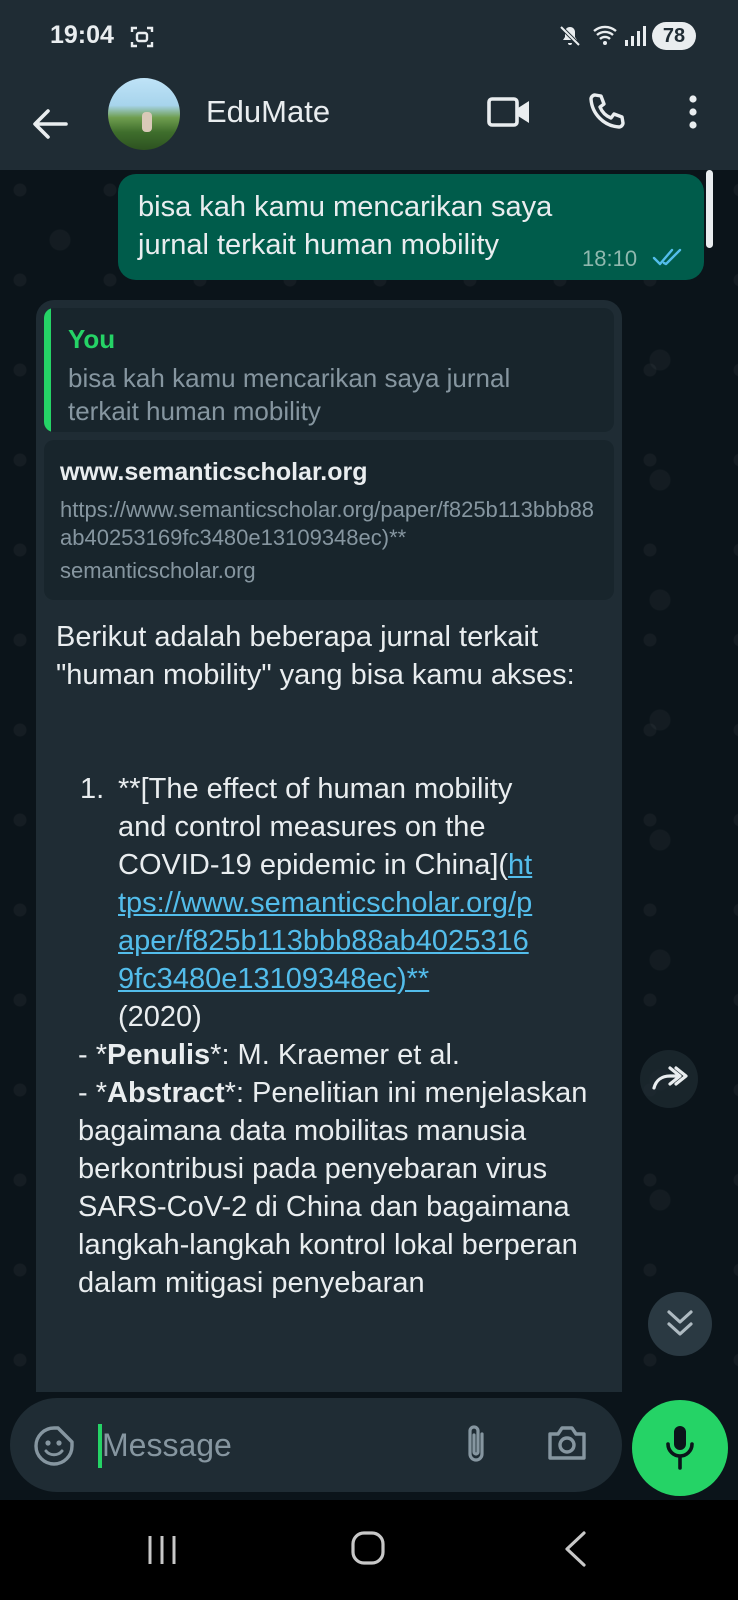 The image size is (738, 1600). I want to click on microphone-icon, so click(680, 1448).